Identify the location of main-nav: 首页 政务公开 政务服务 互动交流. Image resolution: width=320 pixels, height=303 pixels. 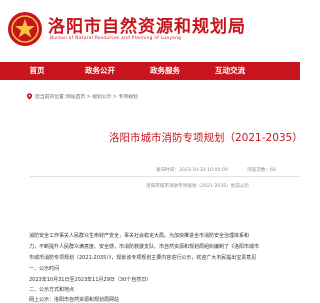
(150, 71).